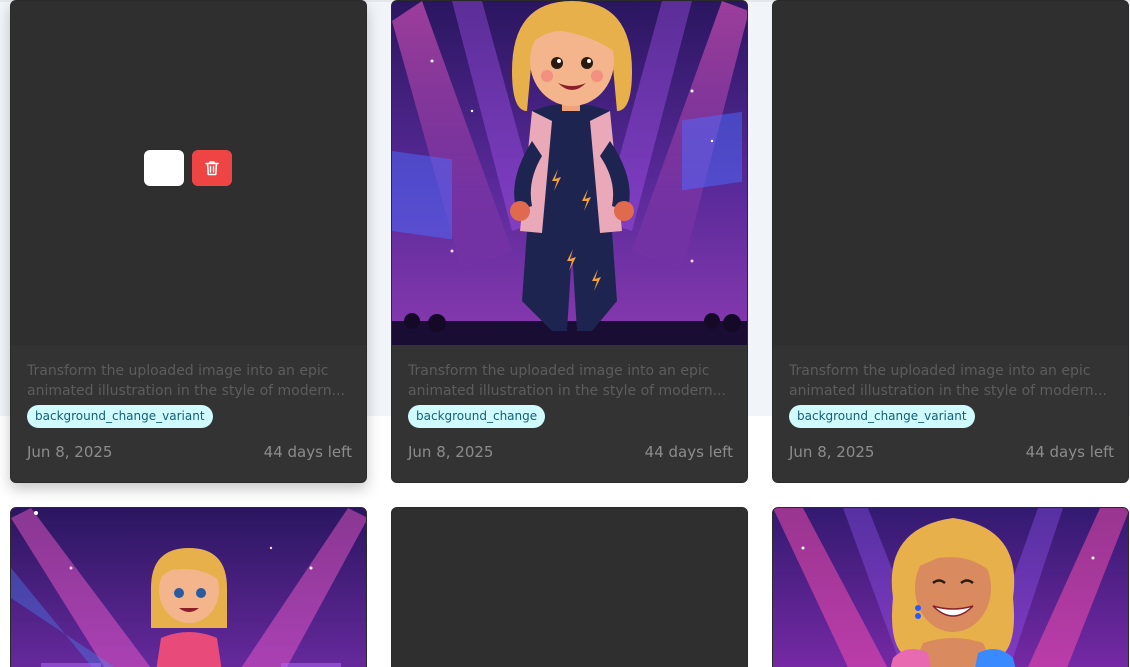 The width and height of the screenshot is (1130, 667). I want to click on image-placeholder, so click(569, 587).